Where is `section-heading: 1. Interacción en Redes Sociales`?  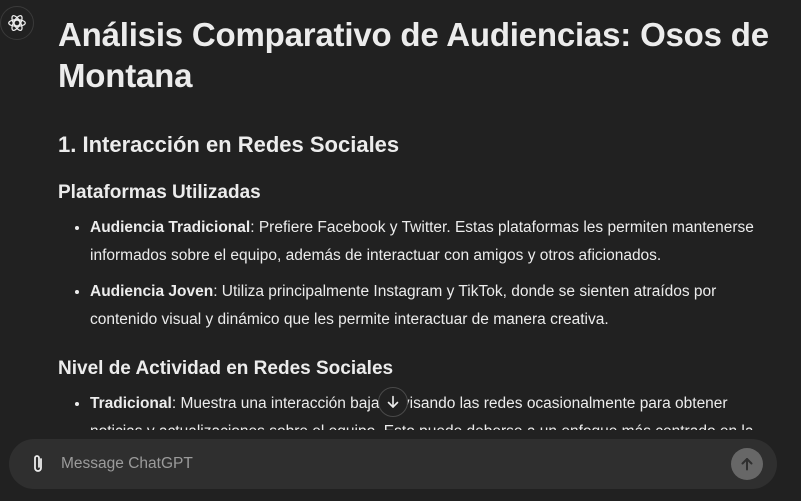
section-heading: 1. Interacción en Redes Sociales is located at coordinates (229, 144).